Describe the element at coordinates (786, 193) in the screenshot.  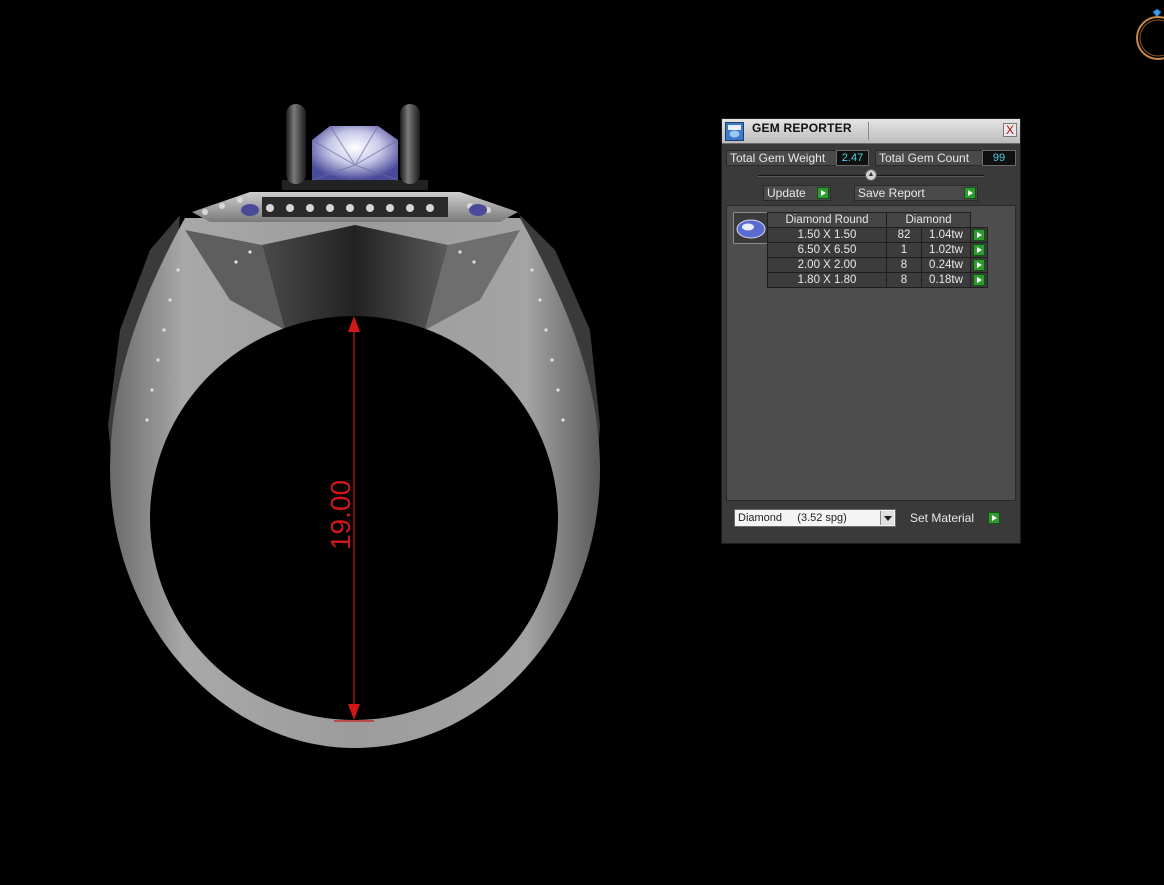
I see `update-button-label: Update` at that location.